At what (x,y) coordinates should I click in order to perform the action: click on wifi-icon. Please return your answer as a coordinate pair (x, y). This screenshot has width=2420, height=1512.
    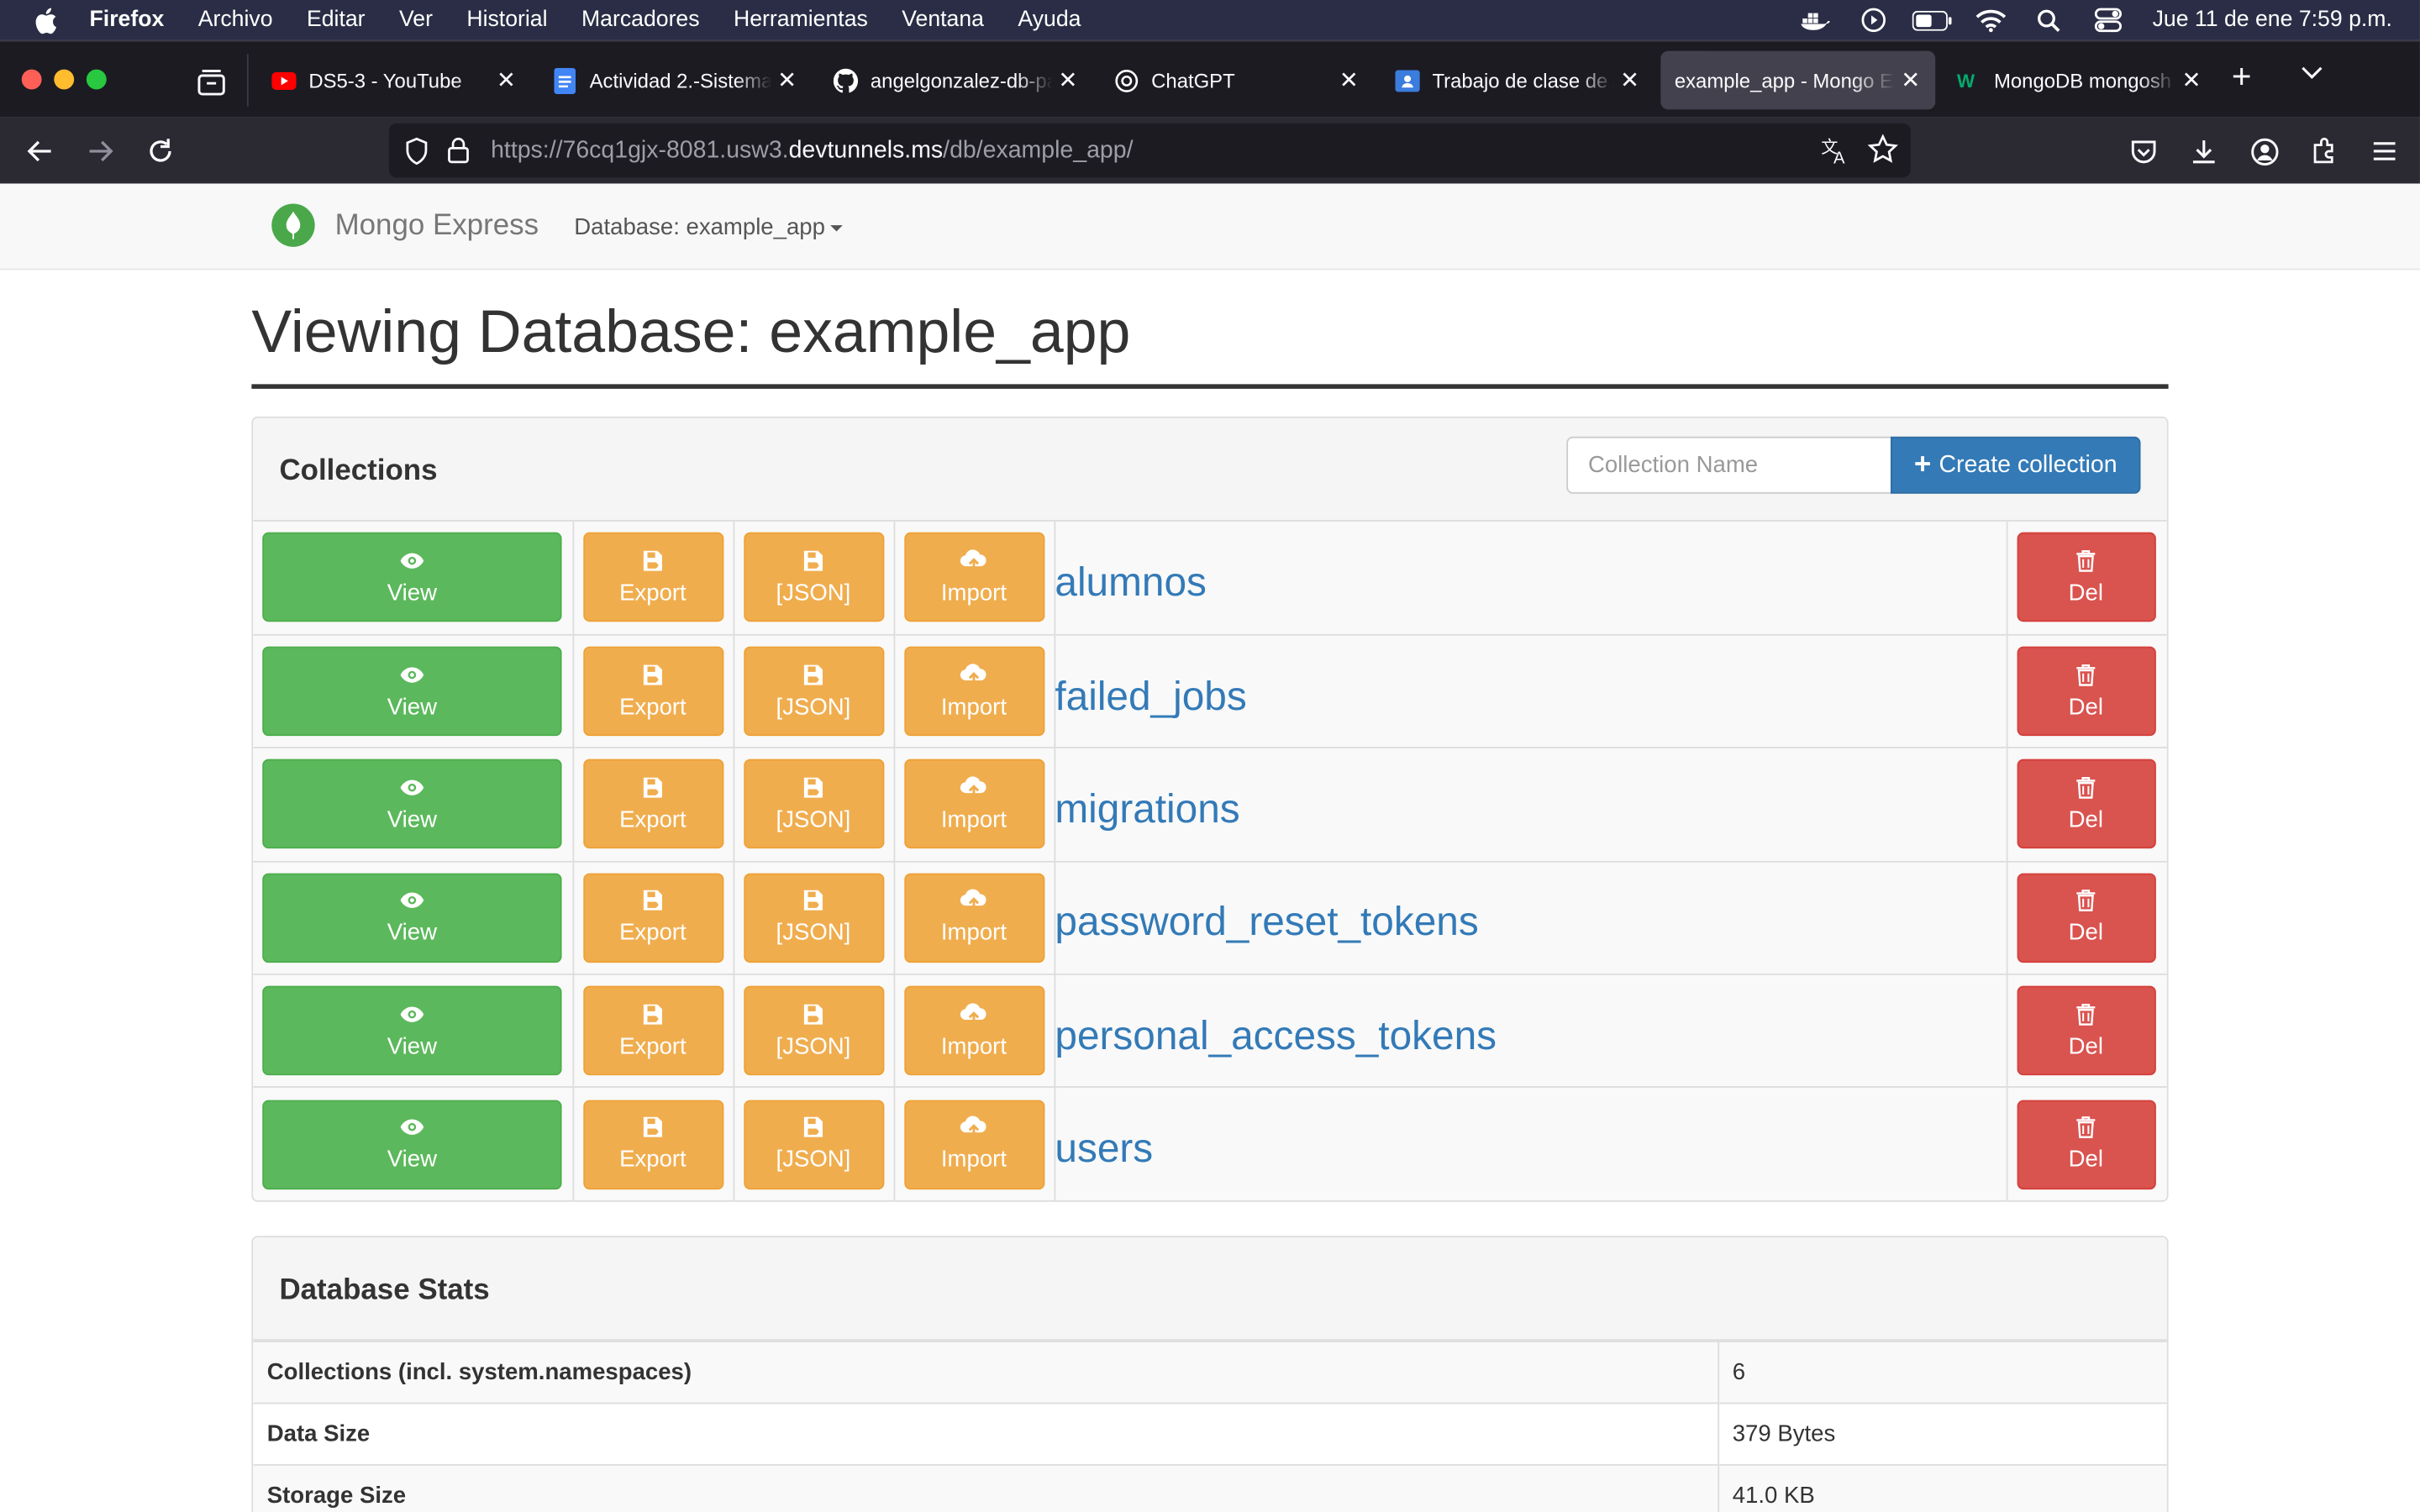
    Looking at the image, I should click on (1990, 20).